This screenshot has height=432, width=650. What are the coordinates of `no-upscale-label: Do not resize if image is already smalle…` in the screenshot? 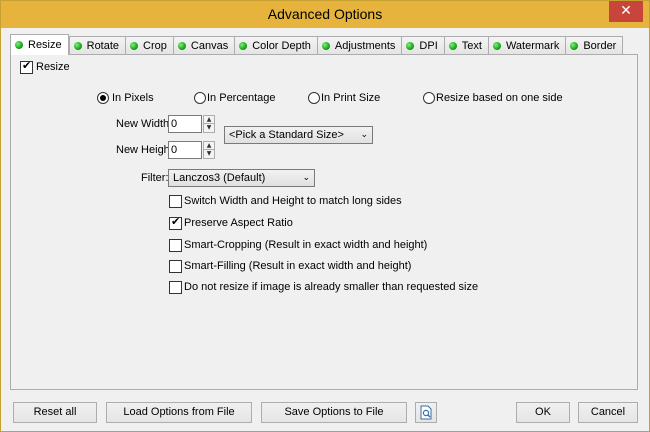 It's located at (331, 287).